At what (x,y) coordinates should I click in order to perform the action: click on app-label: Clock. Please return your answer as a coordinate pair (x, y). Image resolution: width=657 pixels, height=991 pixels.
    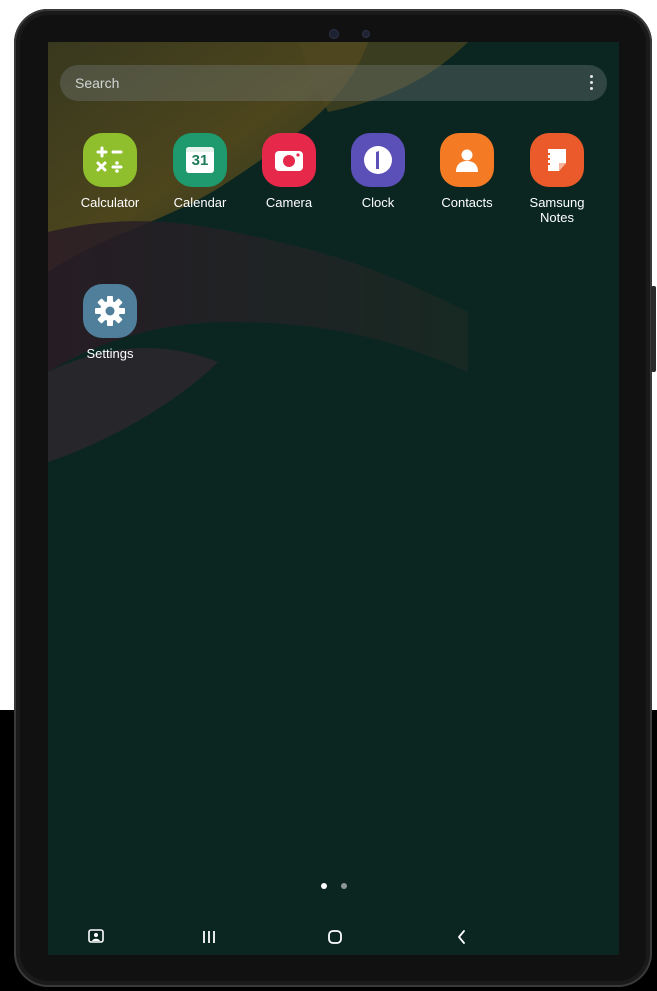
    Looking at the image, I should click on (378, 202).